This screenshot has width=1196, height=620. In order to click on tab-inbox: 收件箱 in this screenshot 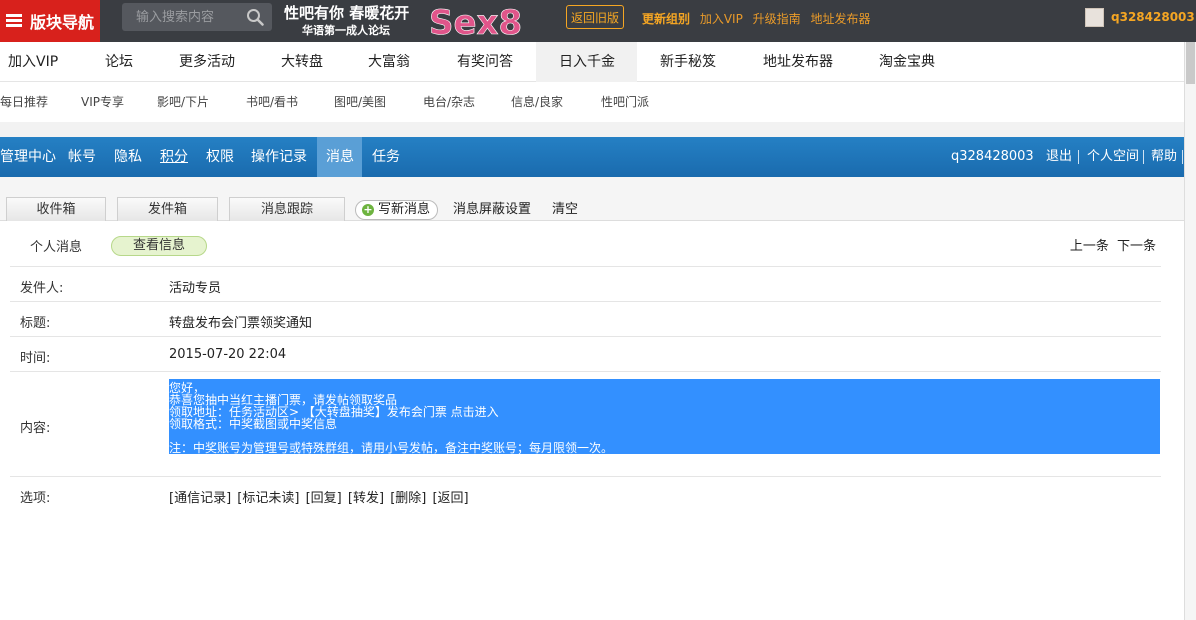, I will do `click(56, 209)`.